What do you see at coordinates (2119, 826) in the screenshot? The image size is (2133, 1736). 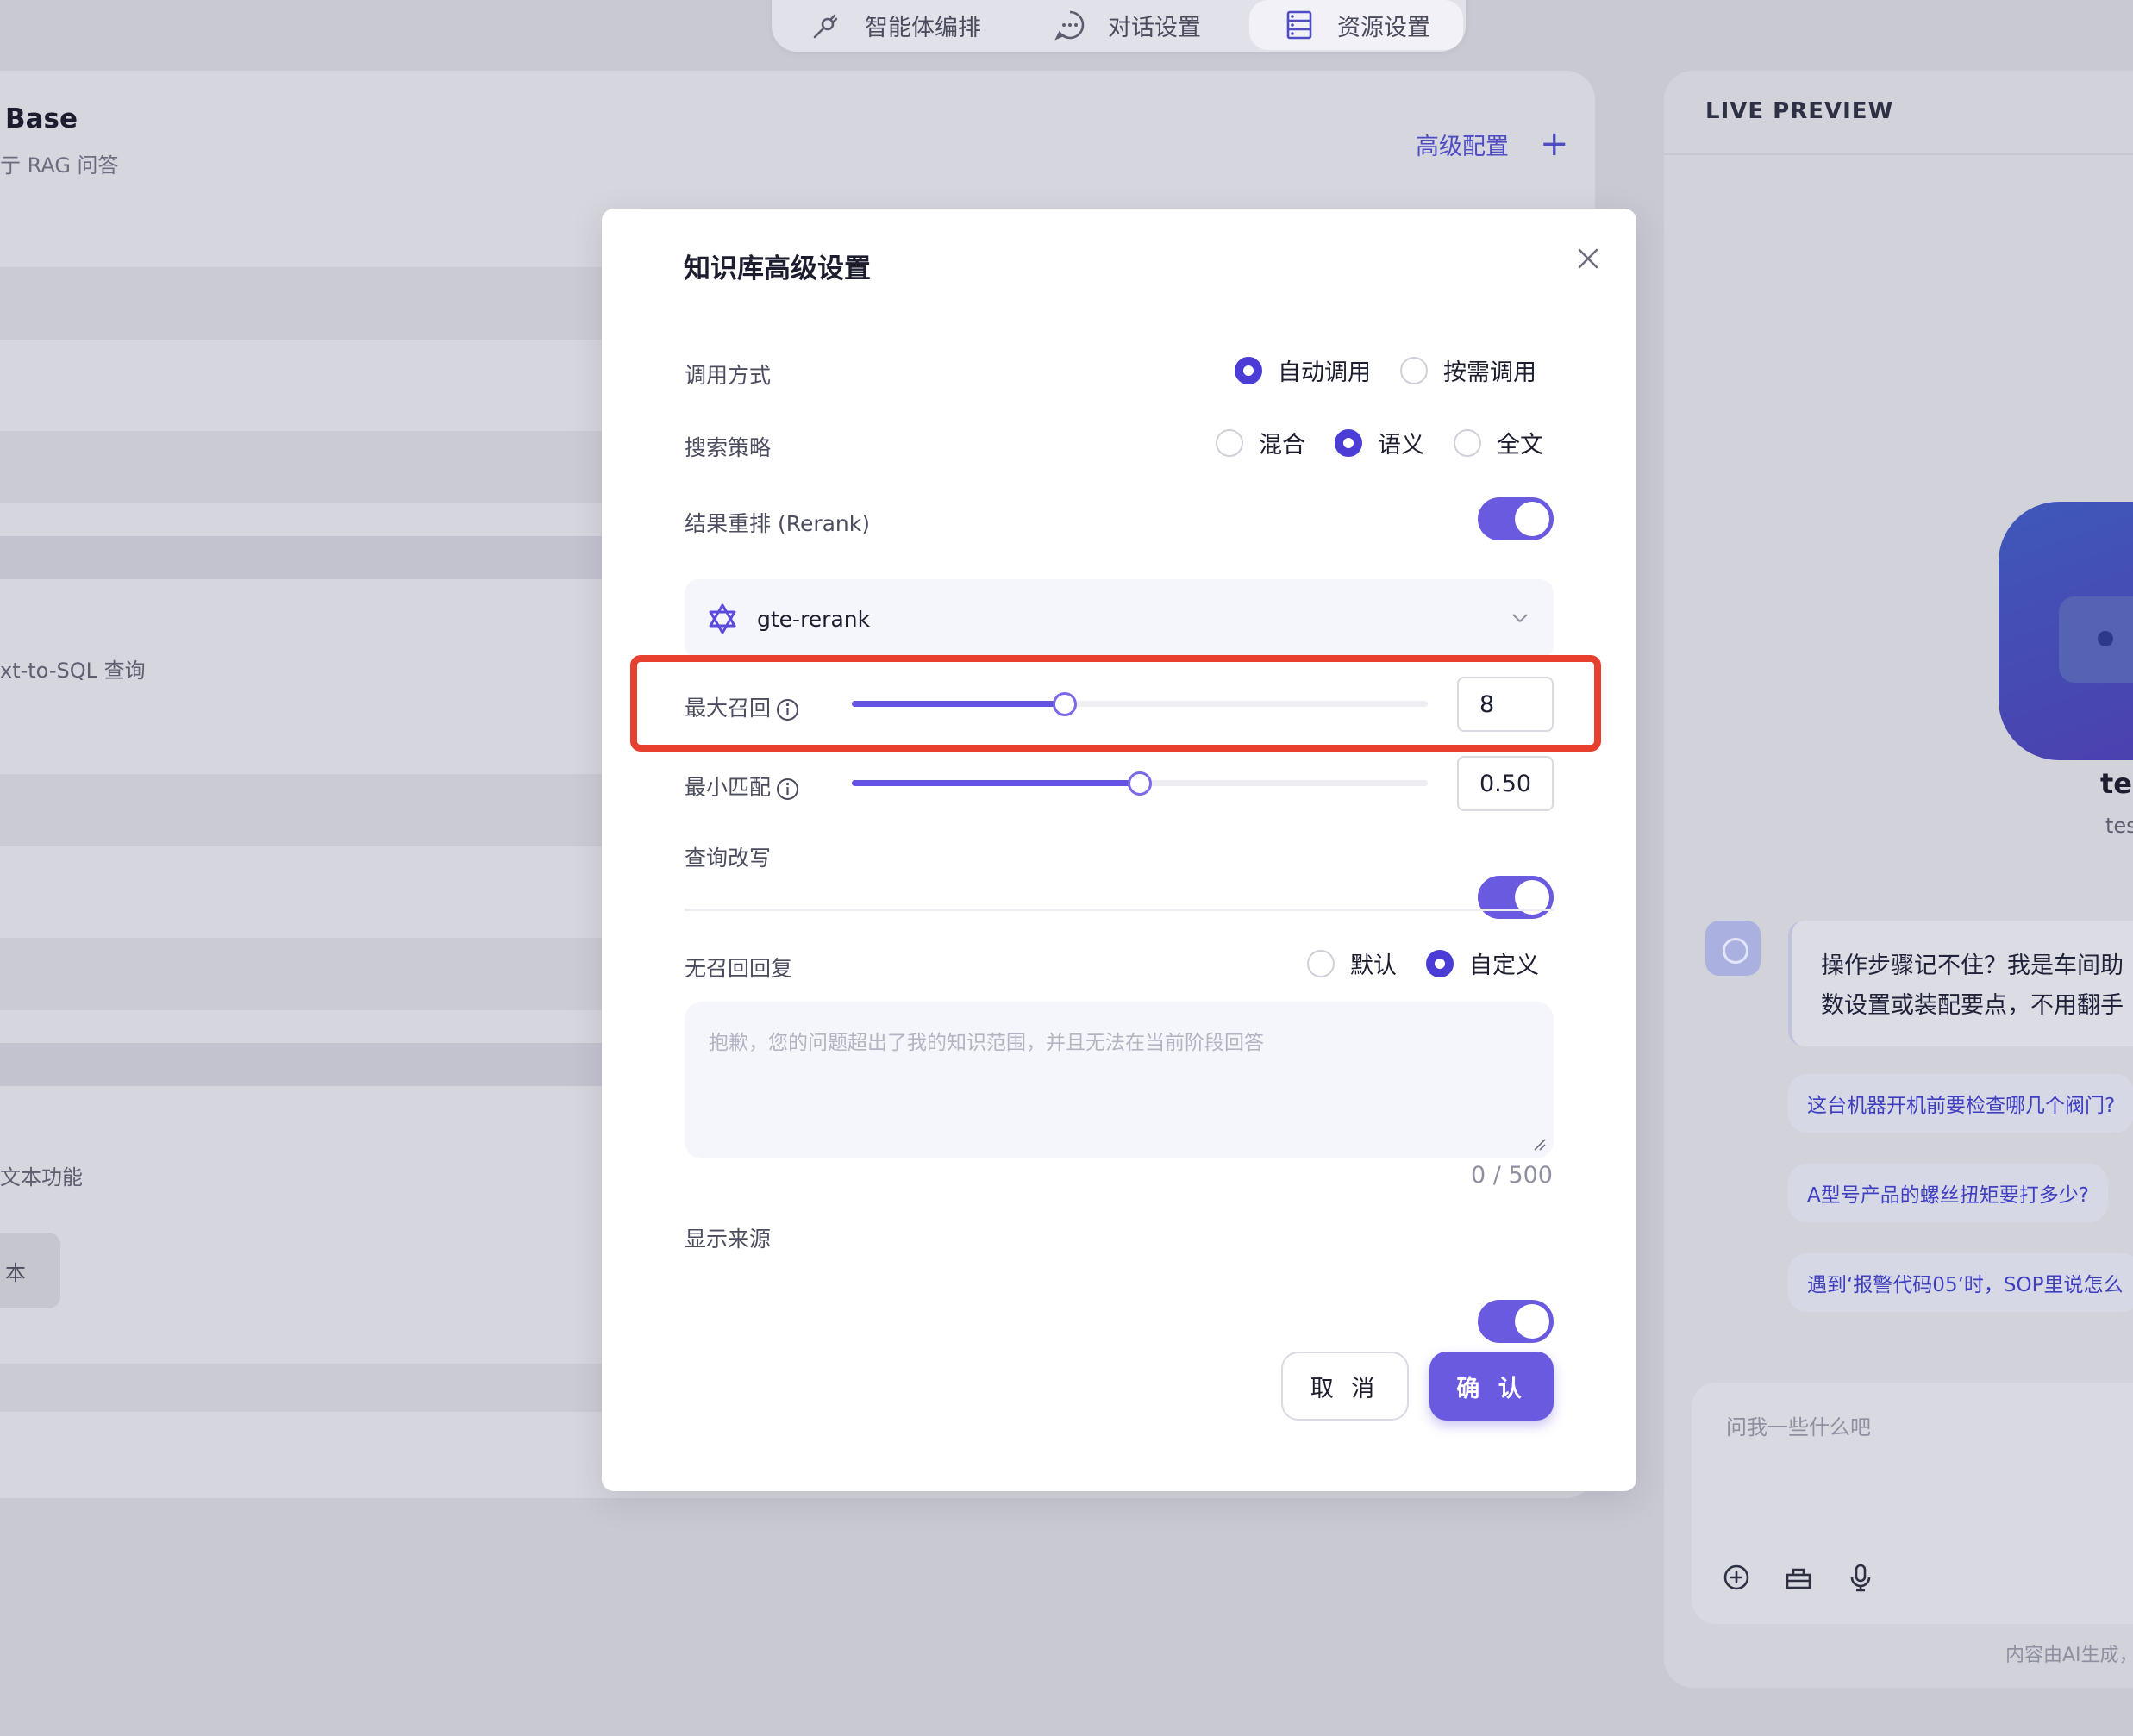 I see `bot-description: tes` at bounding box center [2119, 826].